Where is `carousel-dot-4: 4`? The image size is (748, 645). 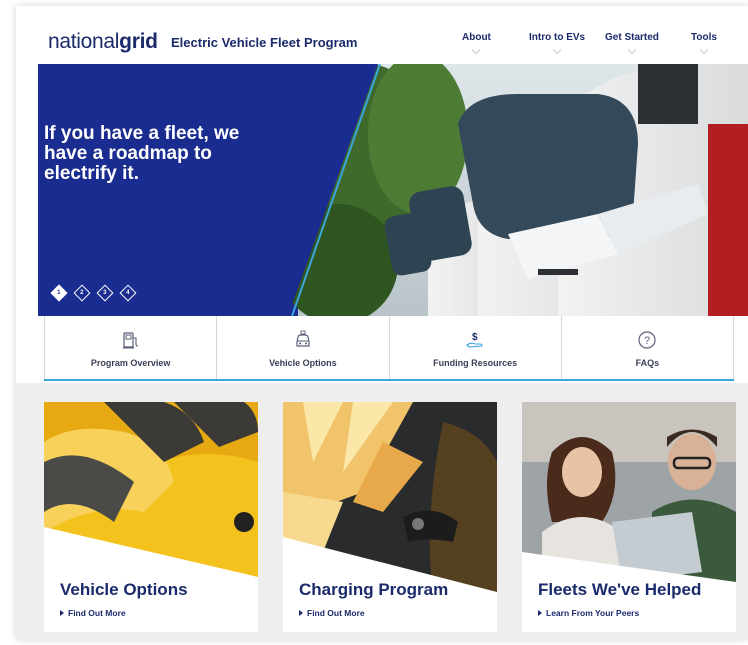
carousel-dot-4: 4 is located at coordinates (127, 292).